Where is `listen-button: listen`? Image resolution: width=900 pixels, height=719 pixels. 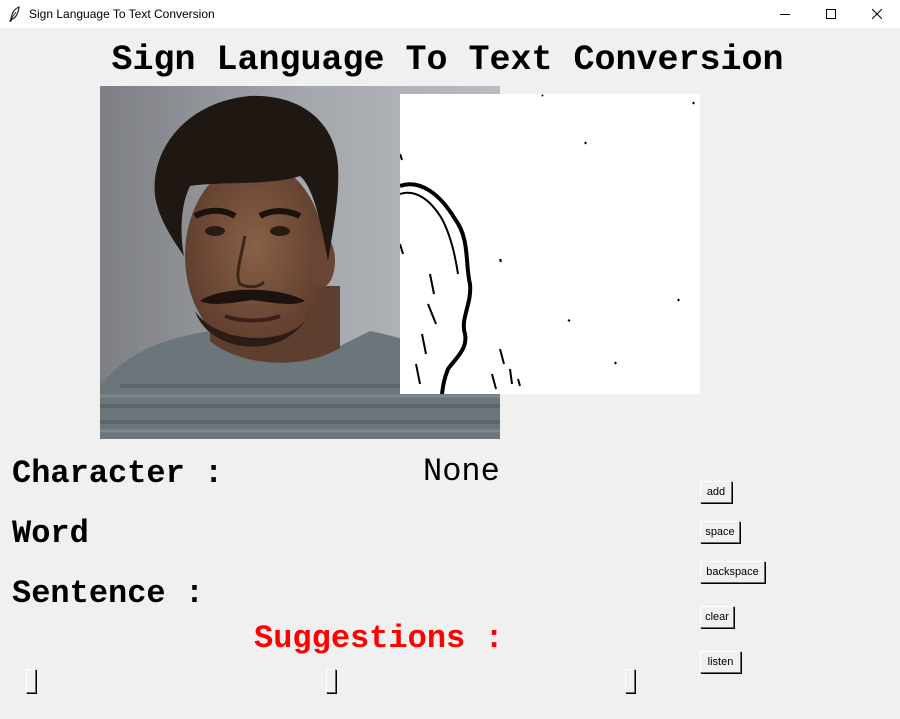
listen-button: listen is located at coordinates (720, 662).